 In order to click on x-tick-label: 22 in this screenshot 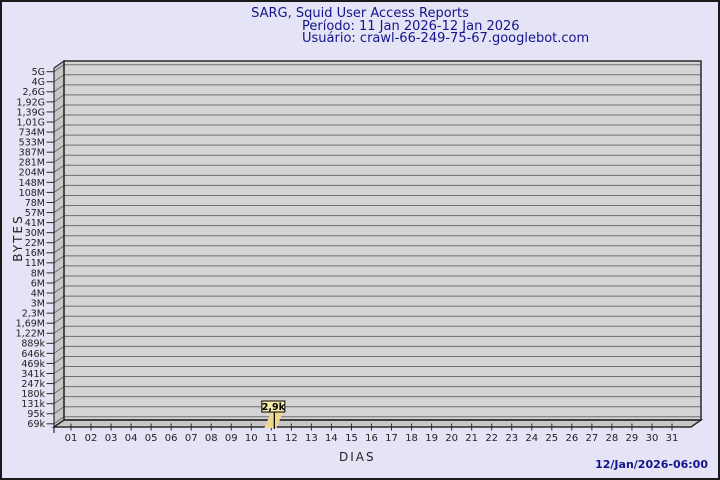, I will do `click(491, 438)`.